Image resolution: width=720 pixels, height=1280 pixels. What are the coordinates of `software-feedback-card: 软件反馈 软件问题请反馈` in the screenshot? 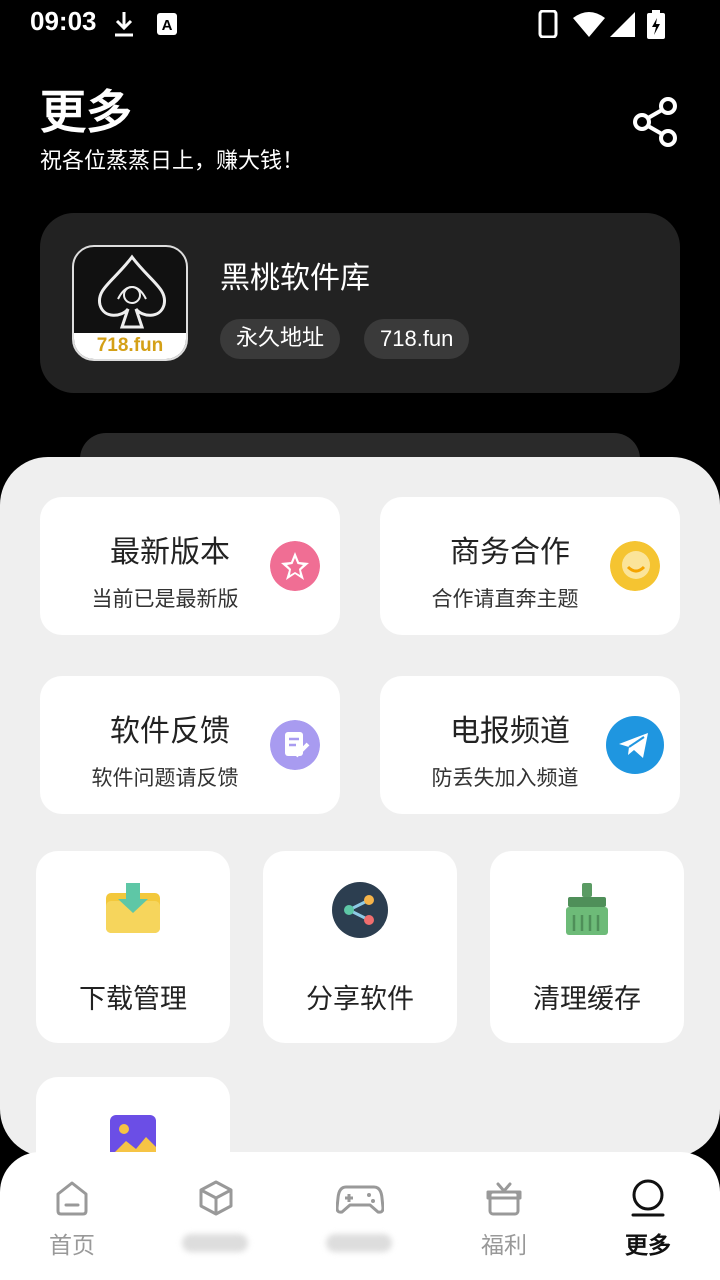 It's located at (190, 745).